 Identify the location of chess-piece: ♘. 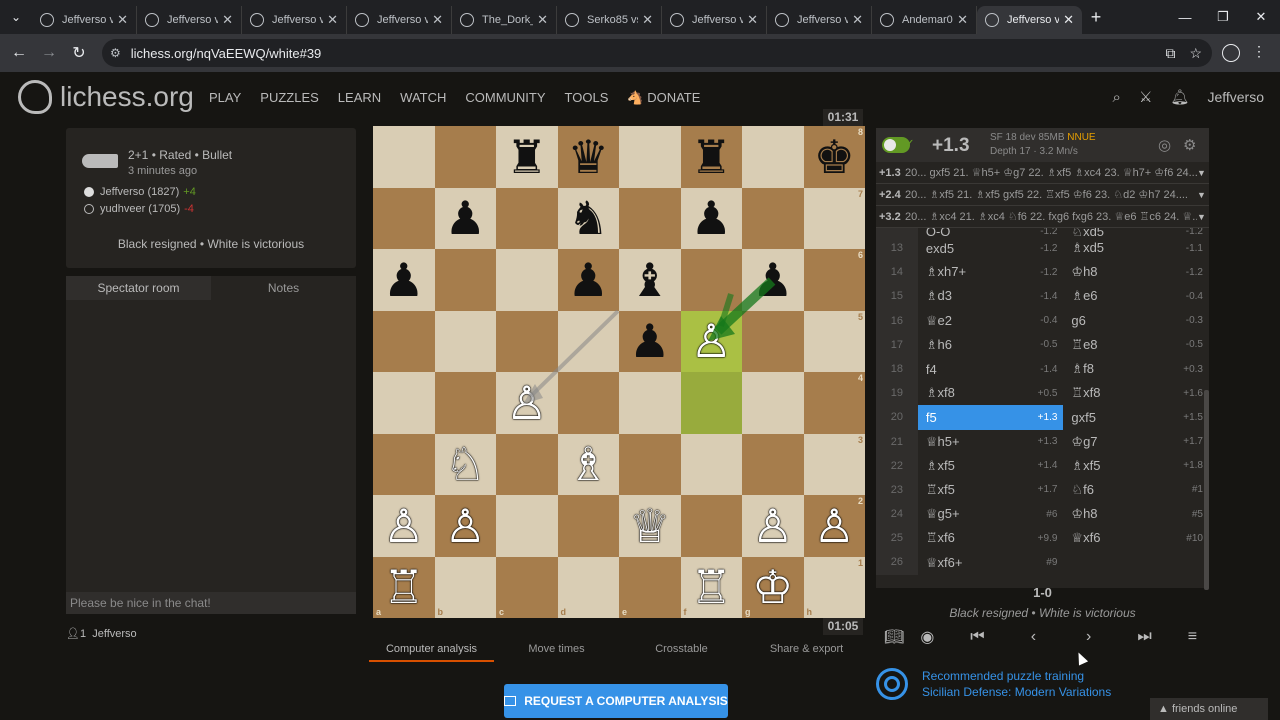
(465, 464).